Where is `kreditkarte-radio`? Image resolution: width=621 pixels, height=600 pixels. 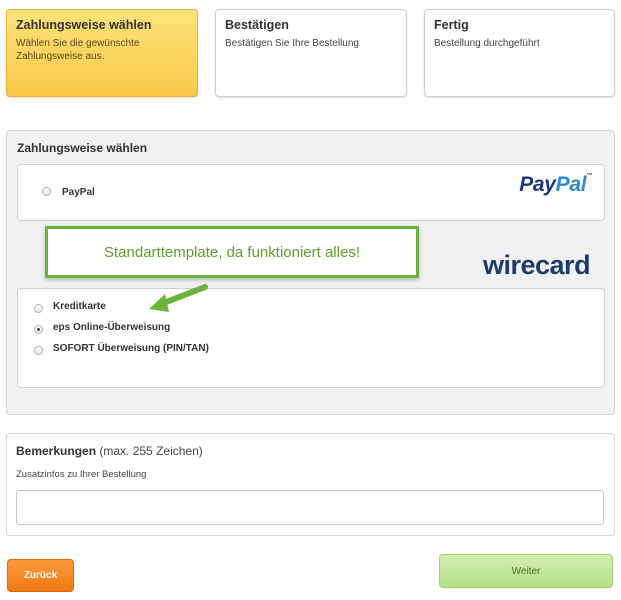
kreditkarte-radio is located at coordinates (38, 308).